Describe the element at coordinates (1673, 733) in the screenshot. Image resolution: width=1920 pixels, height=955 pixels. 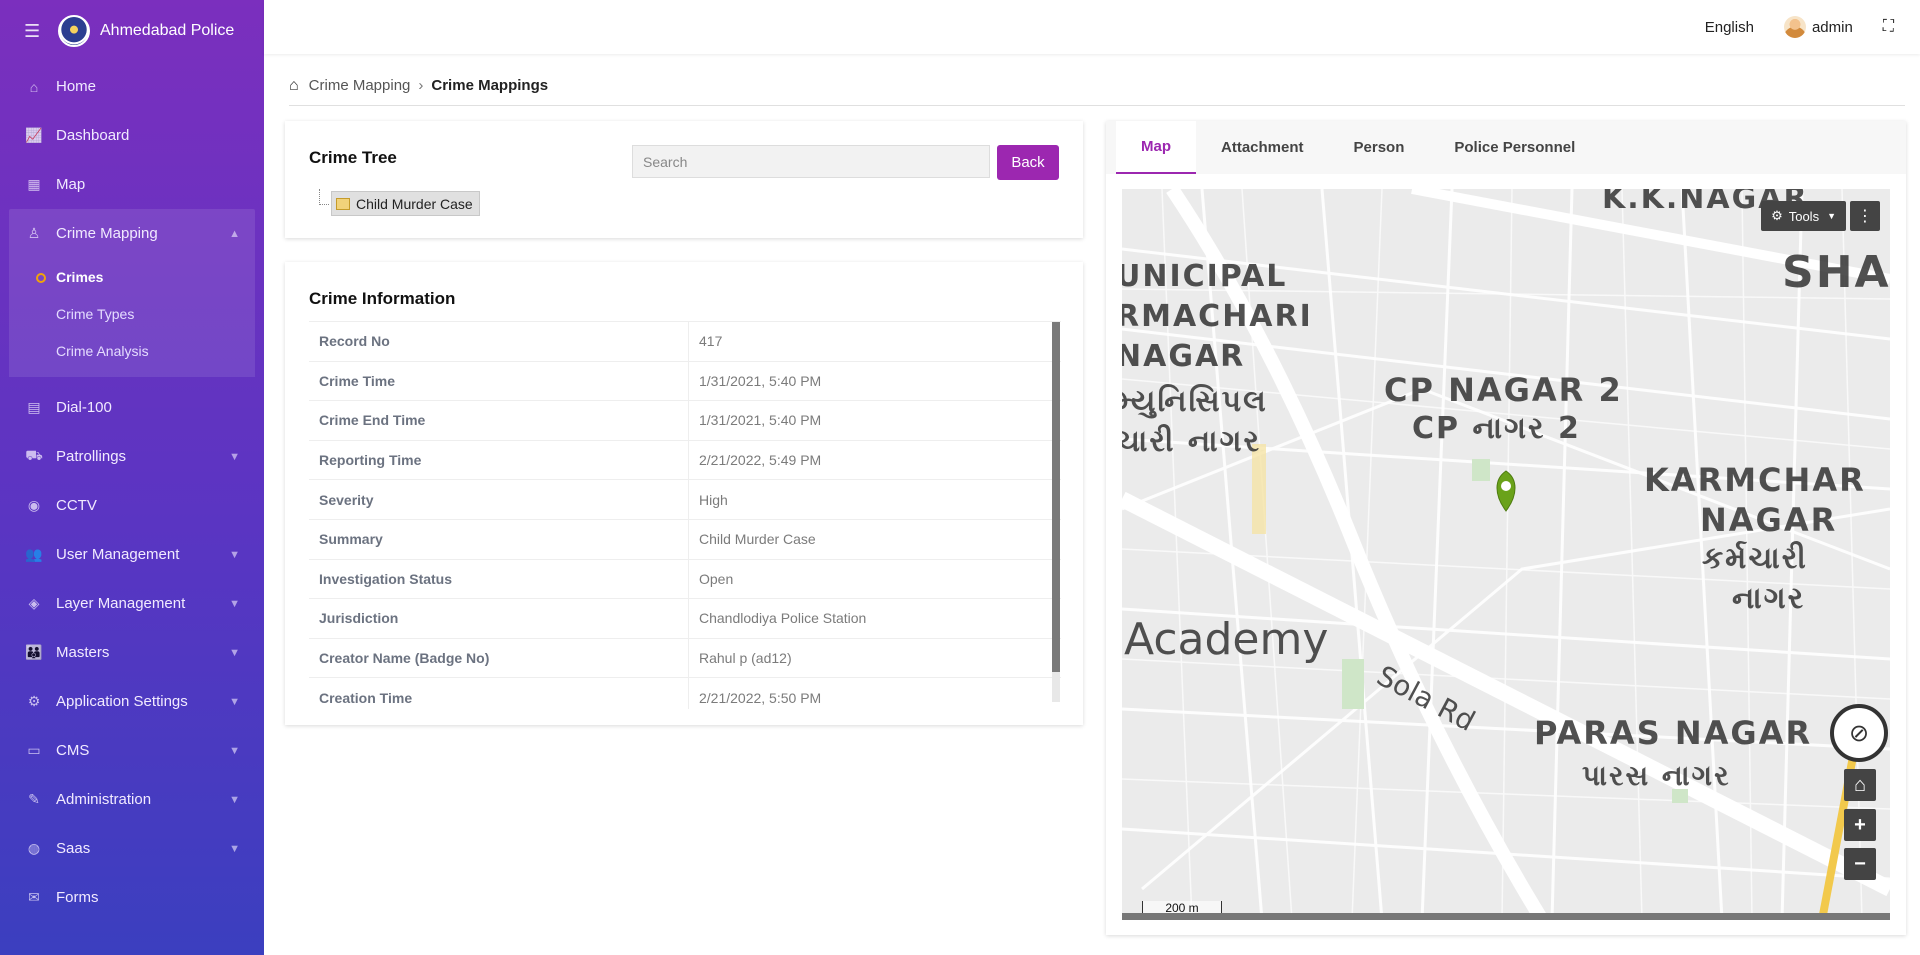
I see `map-label: PARAS NAGAR` at that location.